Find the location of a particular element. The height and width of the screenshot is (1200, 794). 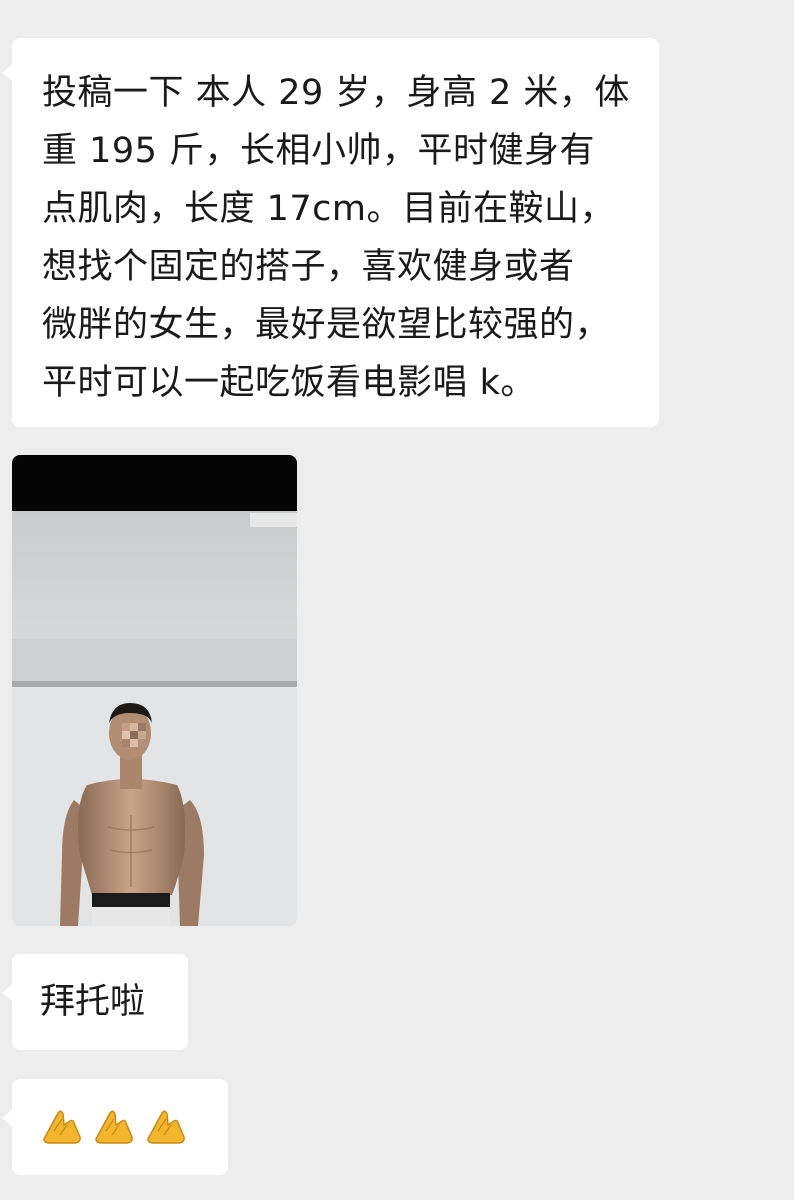

photo-ceiling-trim is located at coordinates (154, 661).